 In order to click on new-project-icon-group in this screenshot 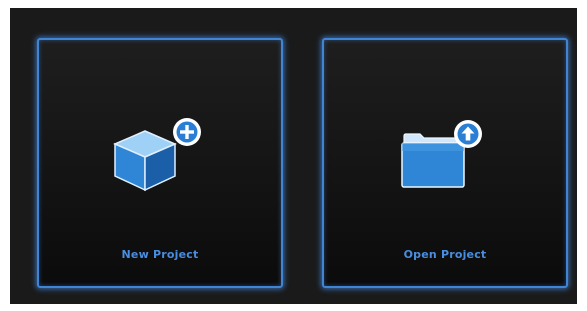, I will do `click(160, 160)`.